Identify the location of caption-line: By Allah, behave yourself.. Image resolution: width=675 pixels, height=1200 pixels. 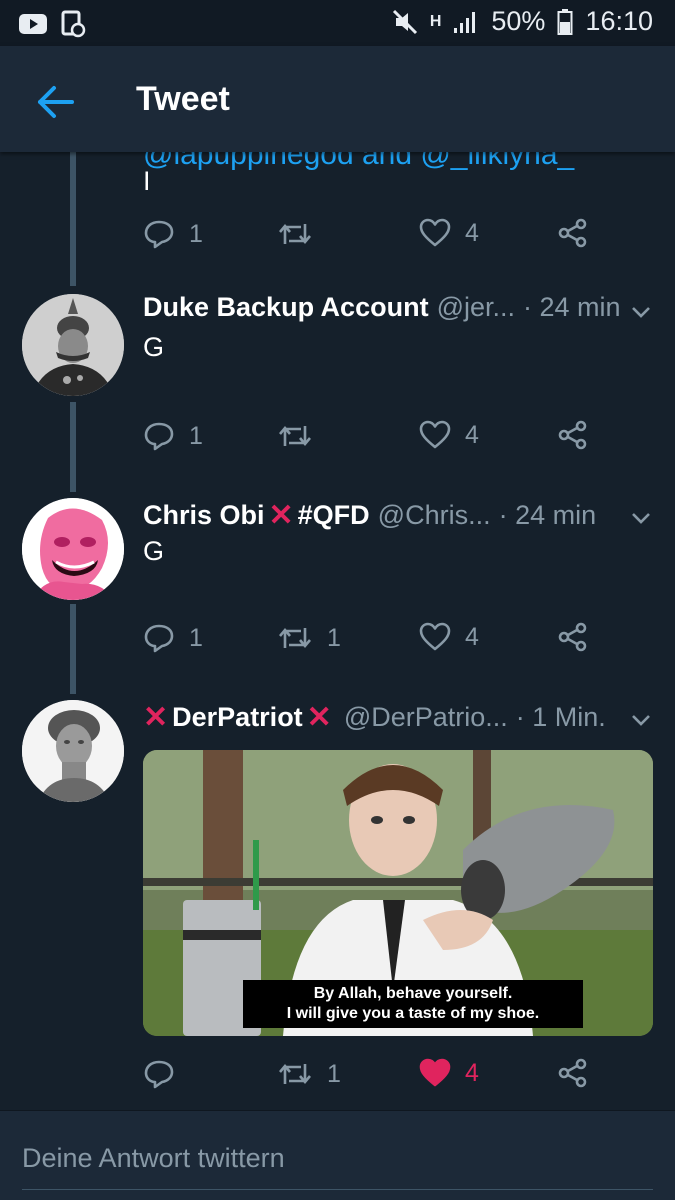
(413, 993).